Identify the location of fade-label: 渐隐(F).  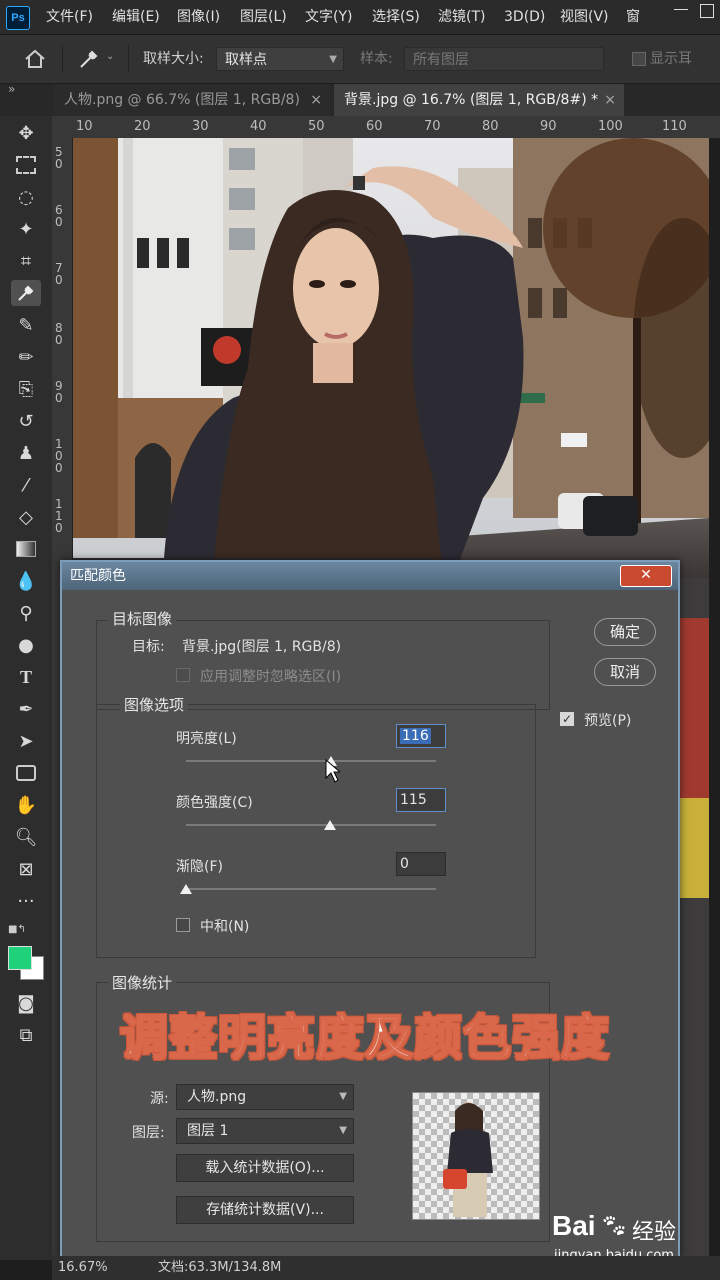
(199, 867).